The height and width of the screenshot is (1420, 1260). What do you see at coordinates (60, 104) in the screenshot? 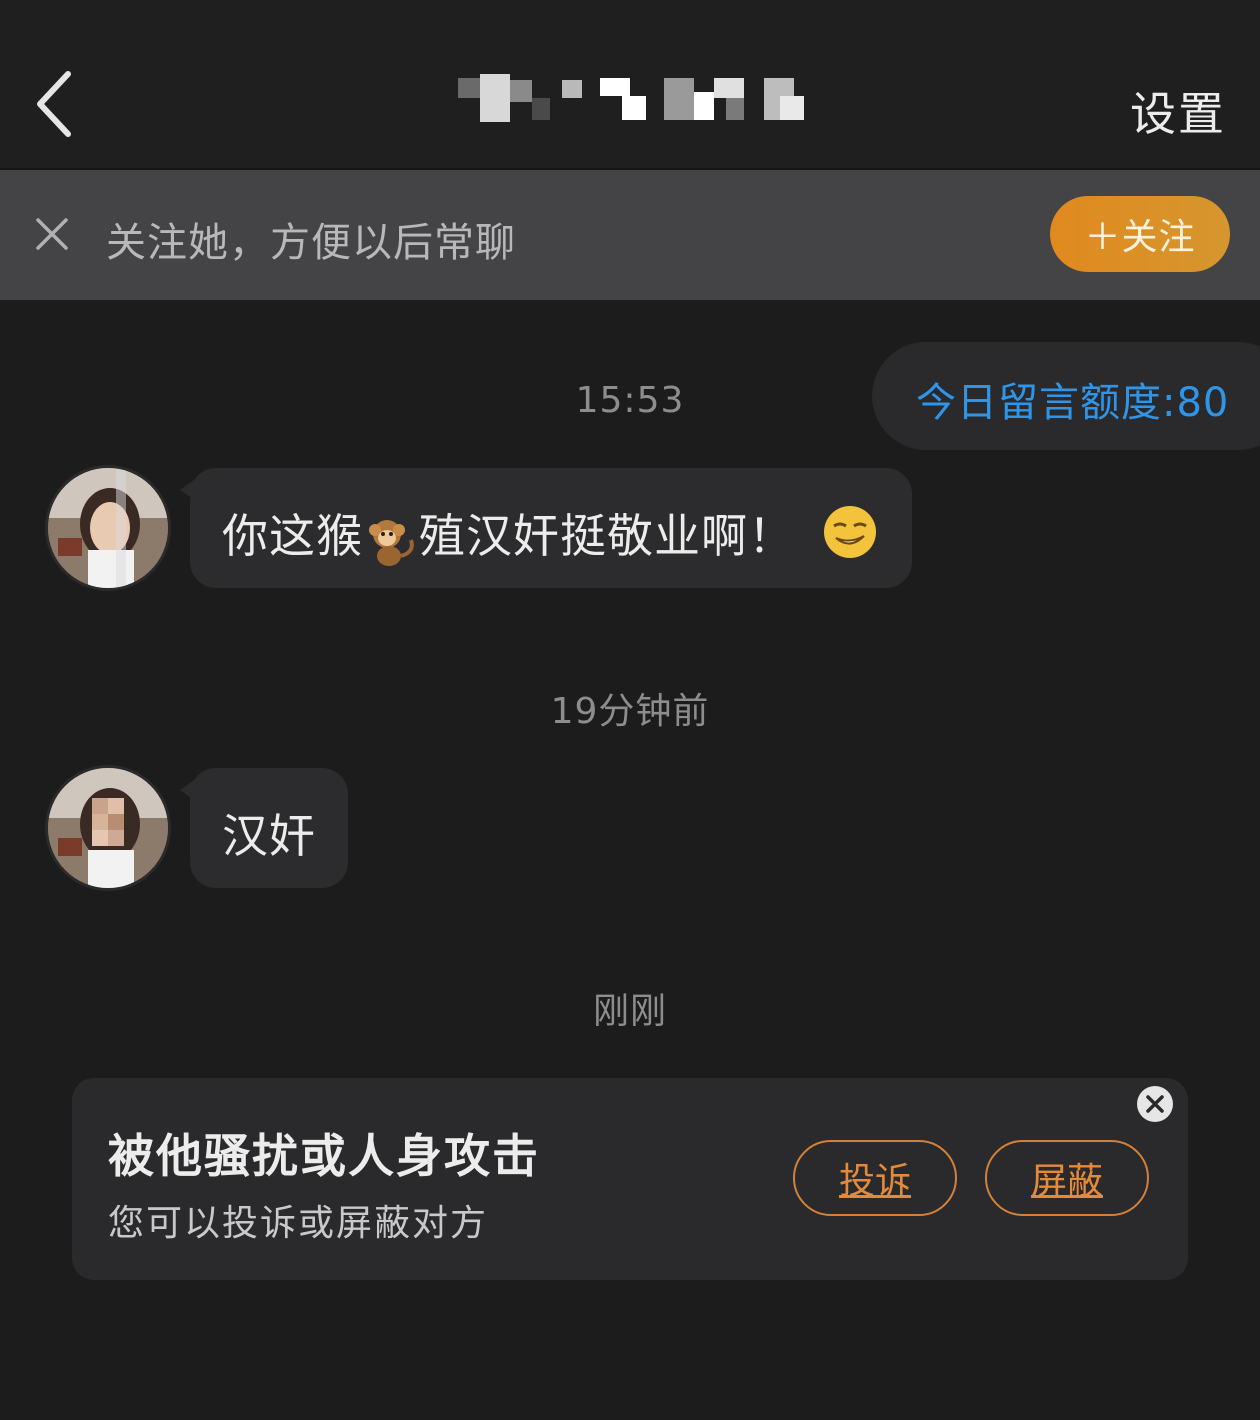
I see `back-chevron-icon` at bounding box center [60, 104].